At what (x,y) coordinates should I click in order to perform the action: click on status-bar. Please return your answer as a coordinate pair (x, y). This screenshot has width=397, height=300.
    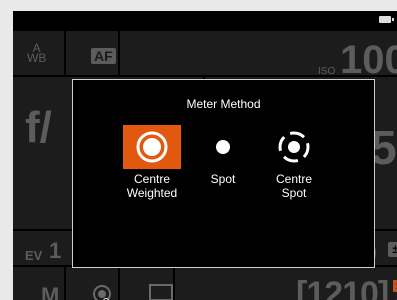
    Looking at the image, I should click on (205, 21).